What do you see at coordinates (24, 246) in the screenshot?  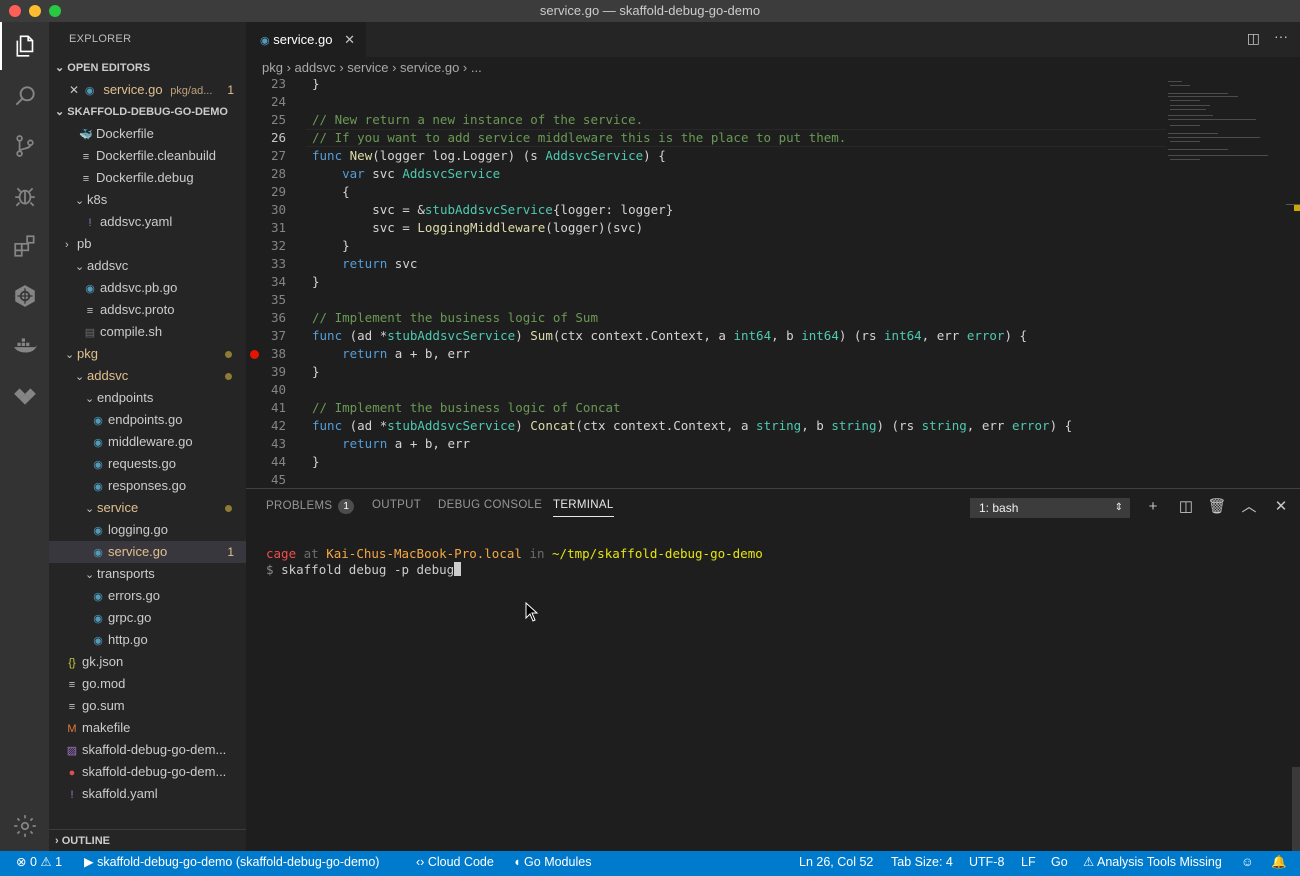 I see `extensions-icon` at bounding box center [24, 246].